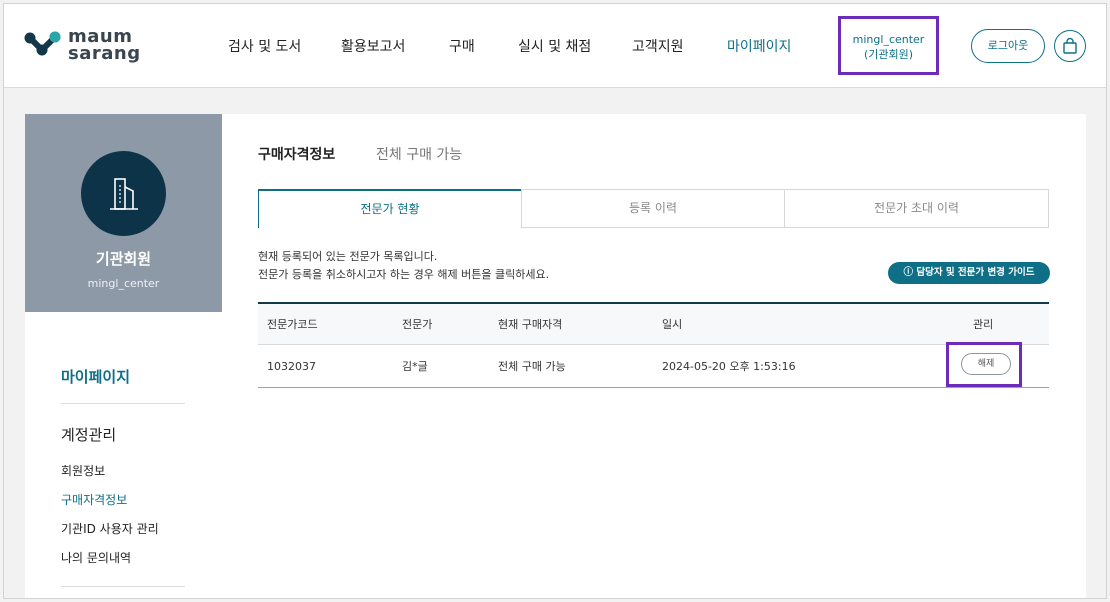 Image resolution: width=1110 pixels, height=602 pixels. I want to click on qualification-status: 전체 구매 가능, so click(419, 155).